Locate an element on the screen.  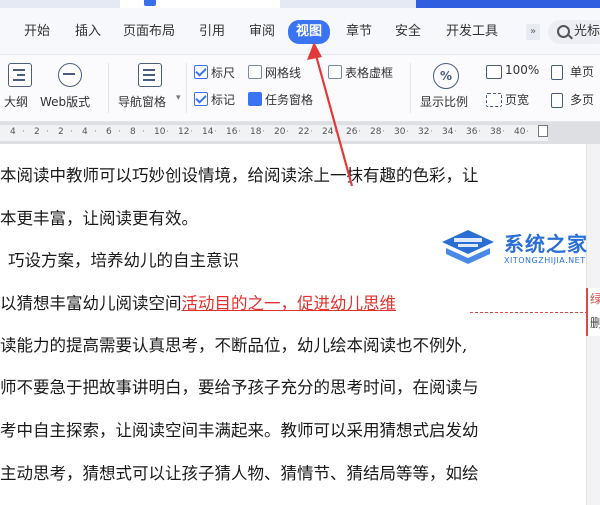
single-page-icon is located at coordinates (557, 72).